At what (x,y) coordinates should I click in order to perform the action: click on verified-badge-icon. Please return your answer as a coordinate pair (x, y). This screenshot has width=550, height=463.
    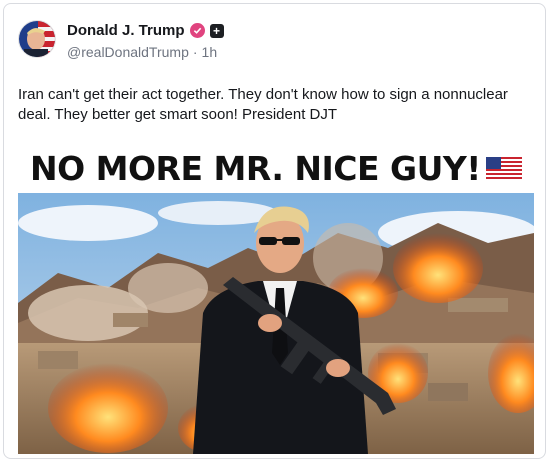
    Looking at the image, I should click on (197, 30).